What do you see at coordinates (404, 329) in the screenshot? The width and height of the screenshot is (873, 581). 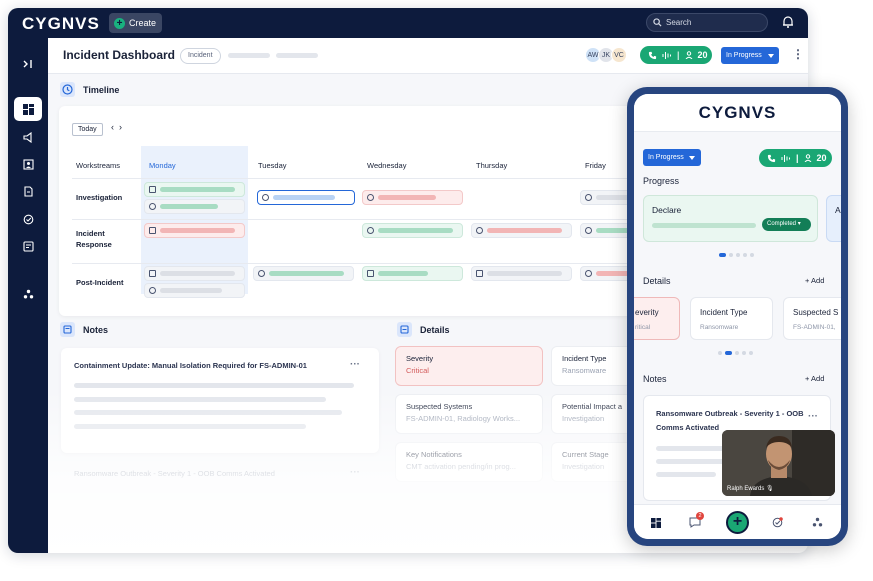 I see `details-section-icon` at bounding box center [404, 329].